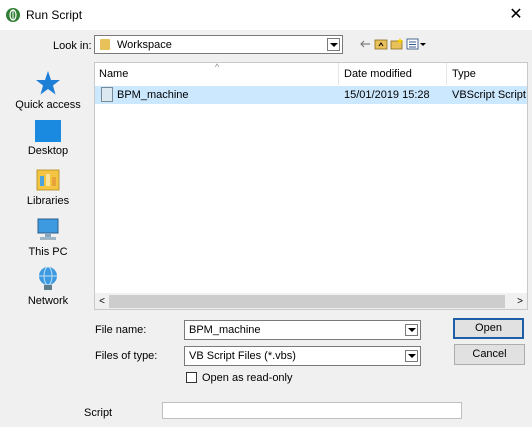  Describe the element at coordinates (48, 83) in the screenshot. I see `star-icon` at that location.